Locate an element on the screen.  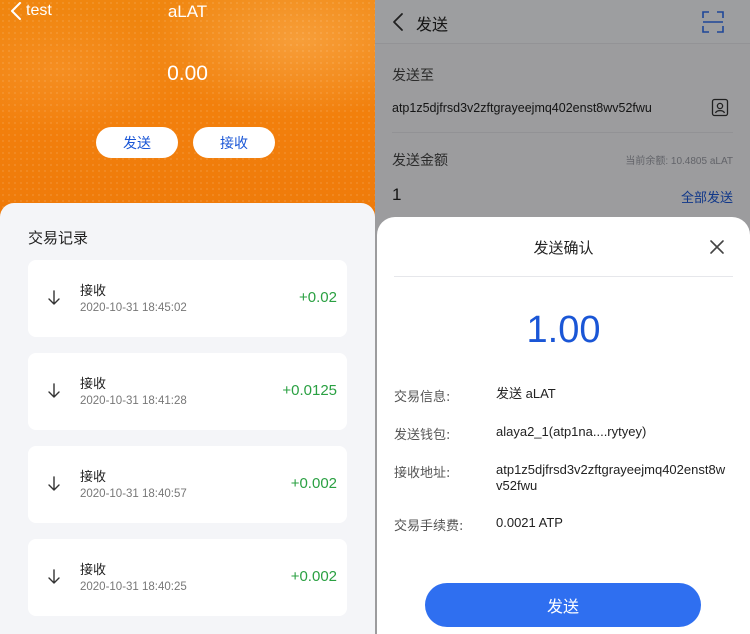
transaction-item: 接收 2020-10-31 18:45:02 +0.02 is located at coordinates (187, 298).